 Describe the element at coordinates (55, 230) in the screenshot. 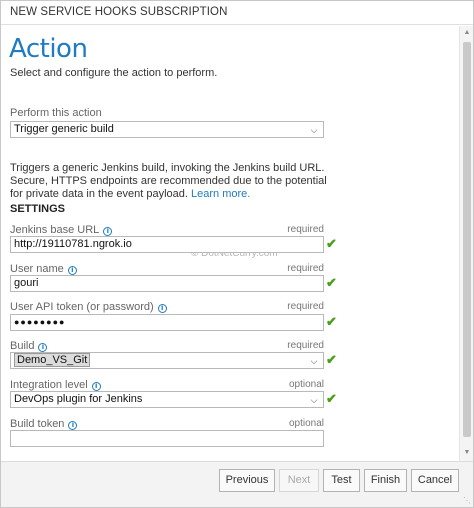

I see `jenkins-url-label-text: Jenkins base URL` at that location.